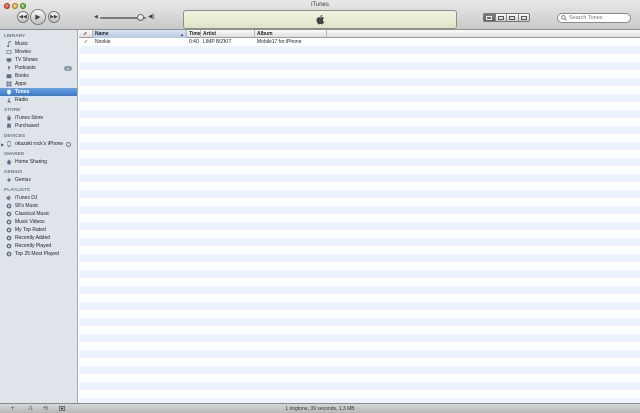 This screenshot has width=640, height=413. What do you see at coordinates (22, 76) in the screenshot?
I see `sidebar-item-label: Books` at bounding box center [22, 76].